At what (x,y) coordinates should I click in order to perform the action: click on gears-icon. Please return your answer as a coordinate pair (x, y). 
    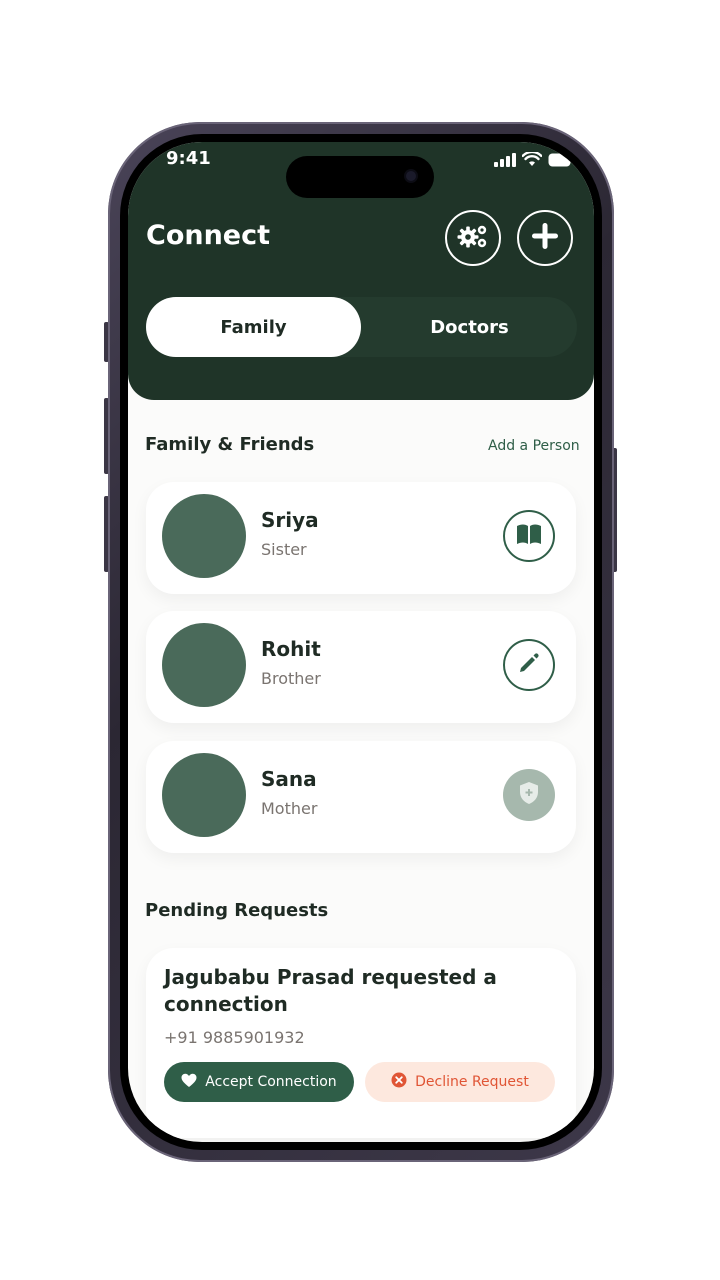
    Looking at the image, I should click on (473, 238).